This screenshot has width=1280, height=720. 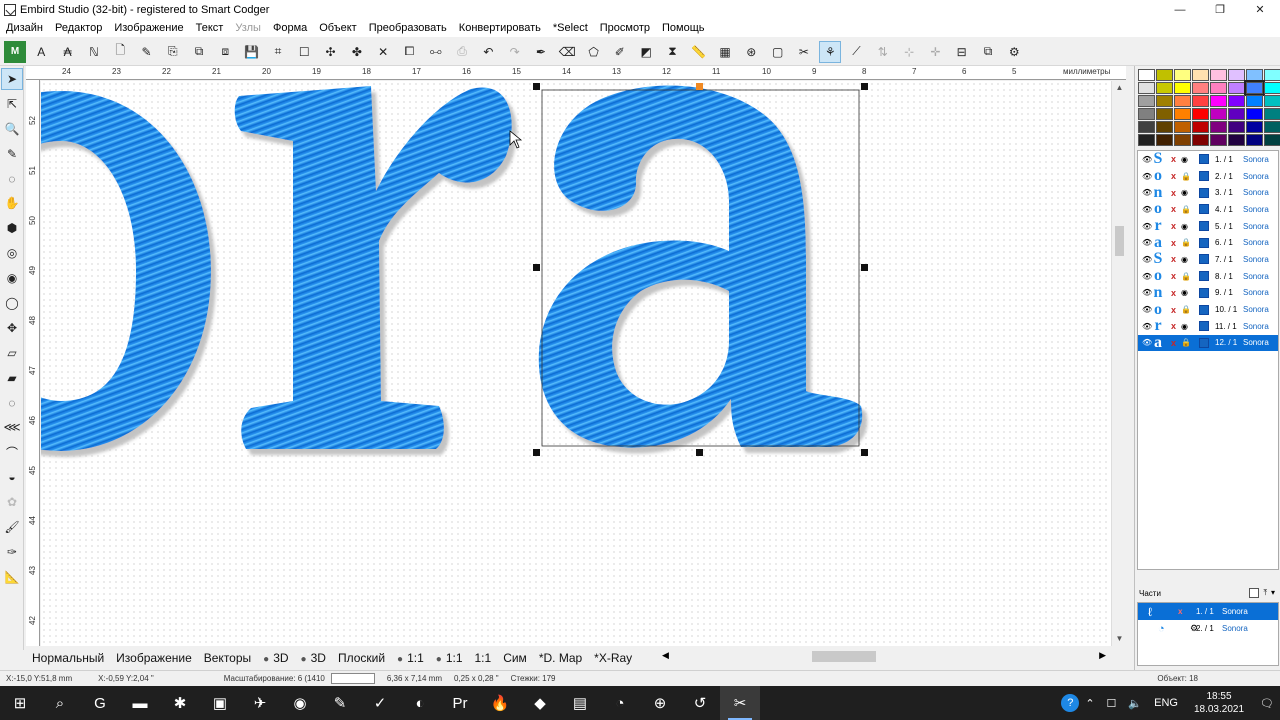 What do you see at coordinates (864, 452) in the screenshot?
I see `resize-handle-br` at bounding box center [864, 452].